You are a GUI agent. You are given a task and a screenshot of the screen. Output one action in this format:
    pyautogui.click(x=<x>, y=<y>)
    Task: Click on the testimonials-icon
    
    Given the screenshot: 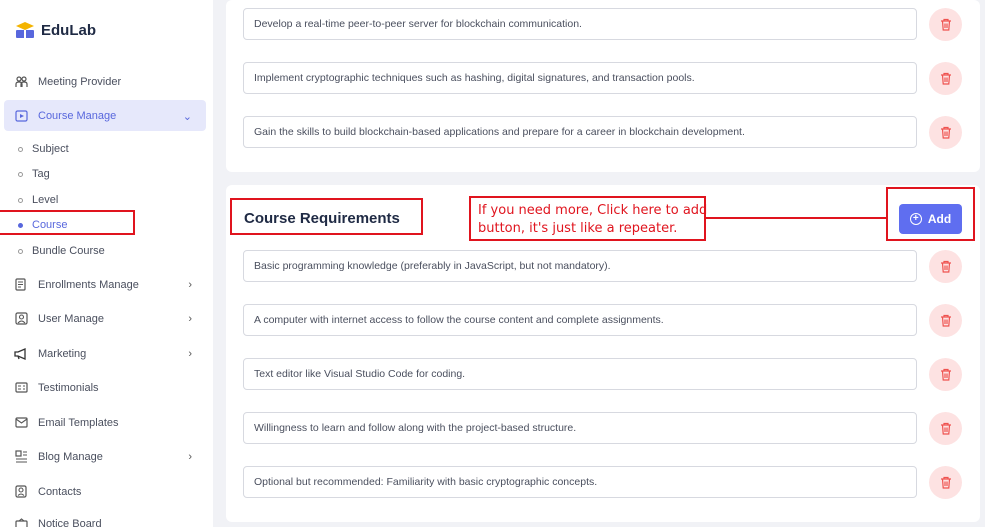 What is the action you would take?
    pyautogui.click(x=21, y=388)
    